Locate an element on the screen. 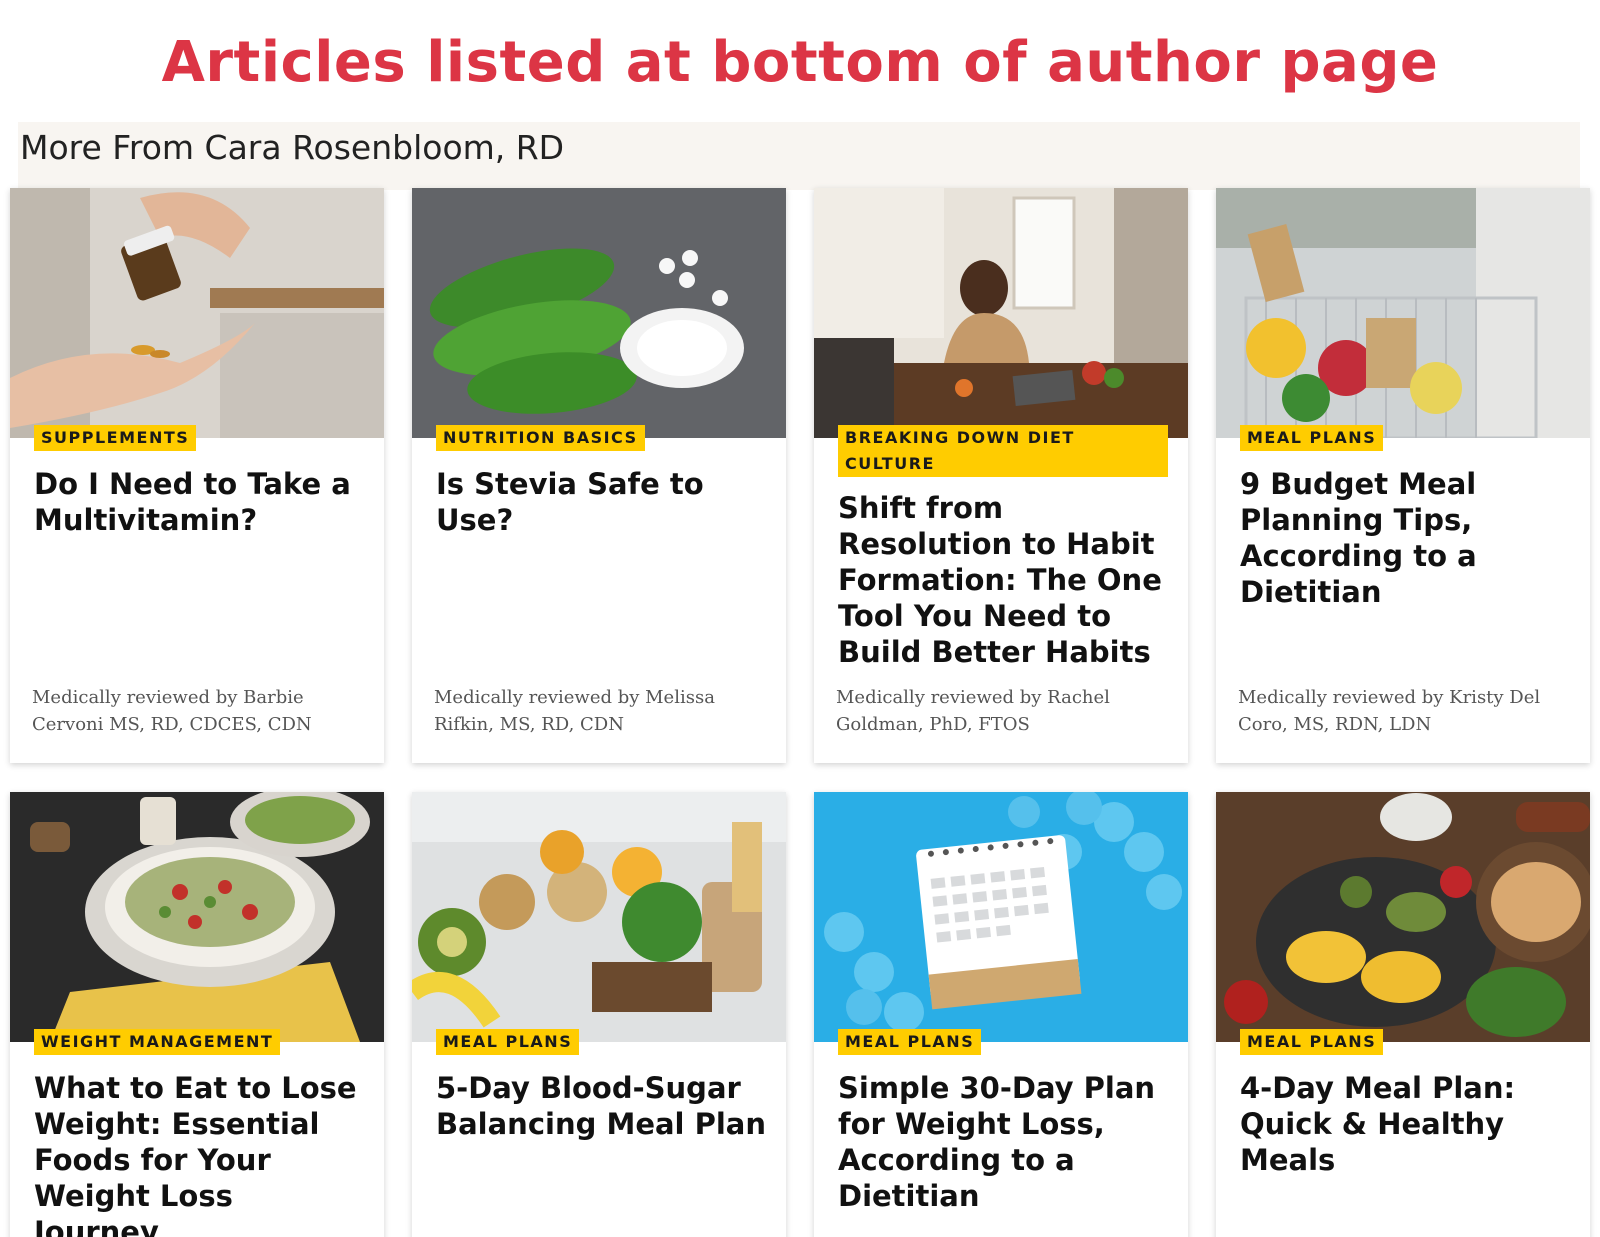 This screenshot has height=1237, width=1600. annotation-title: Articles listed at bottom of author page is located at coordinates (800, 62).